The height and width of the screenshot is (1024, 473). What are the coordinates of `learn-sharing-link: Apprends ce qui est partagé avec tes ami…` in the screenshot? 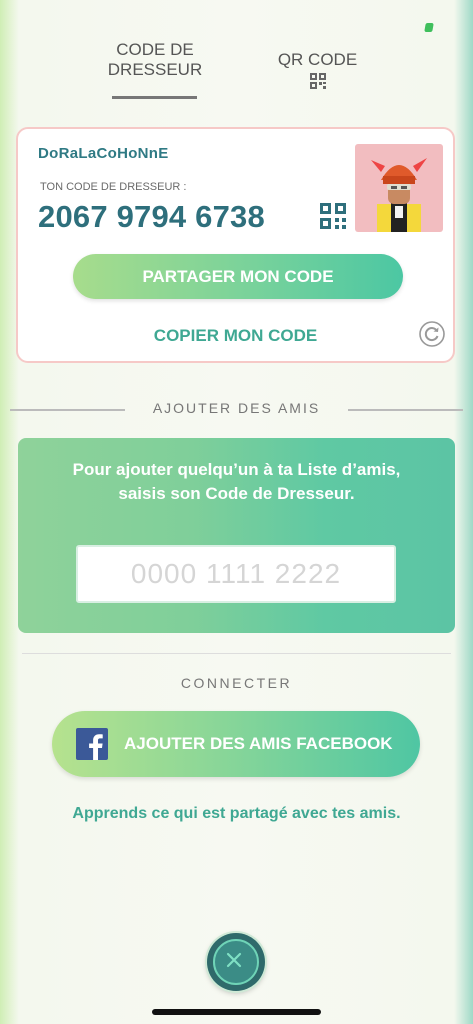 It's located at (236, 814).